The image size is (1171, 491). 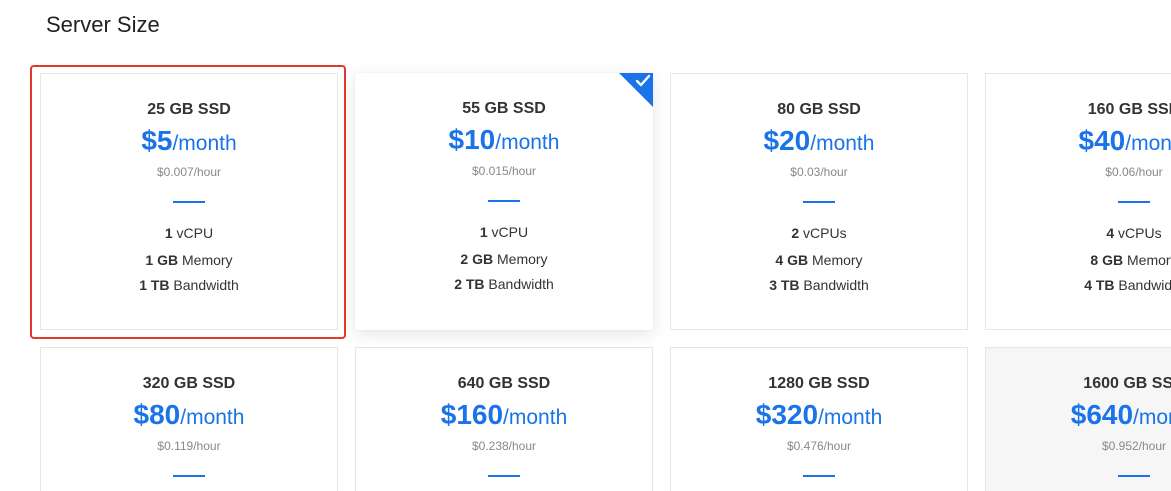 I want to click on plan-disk: 640 GB SSD, so click(x=504, y=383).